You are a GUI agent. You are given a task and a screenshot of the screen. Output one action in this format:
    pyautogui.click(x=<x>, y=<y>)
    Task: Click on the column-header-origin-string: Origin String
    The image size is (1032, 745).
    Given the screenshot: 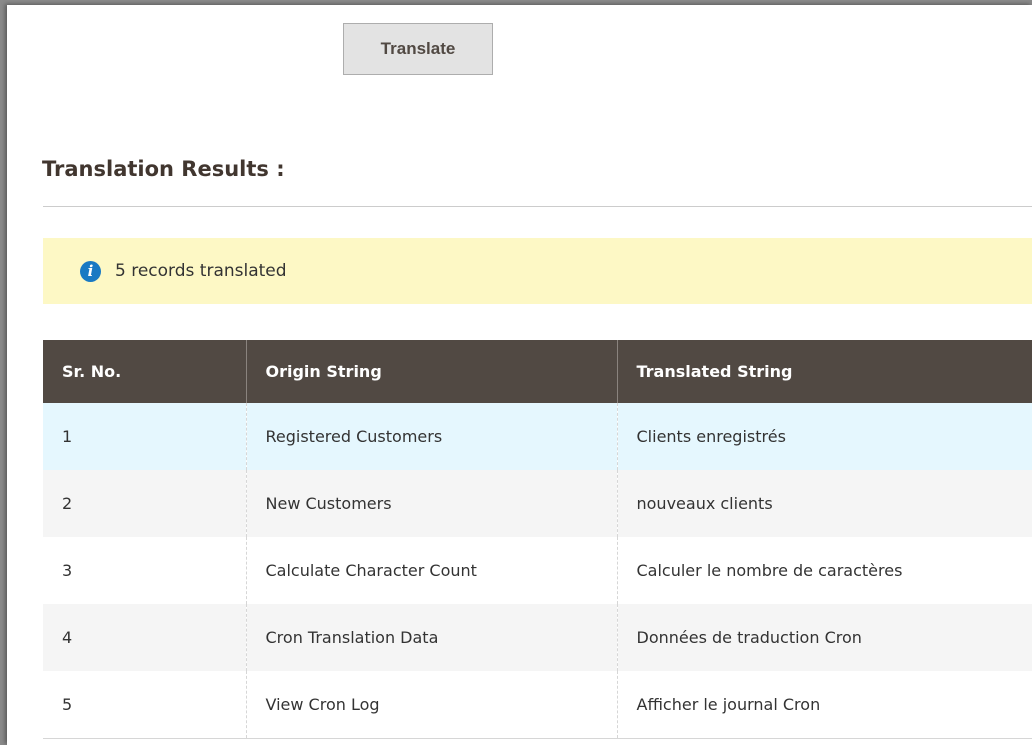 What is the action you would take?
    pyautogui.click(x=432, y=371)
    